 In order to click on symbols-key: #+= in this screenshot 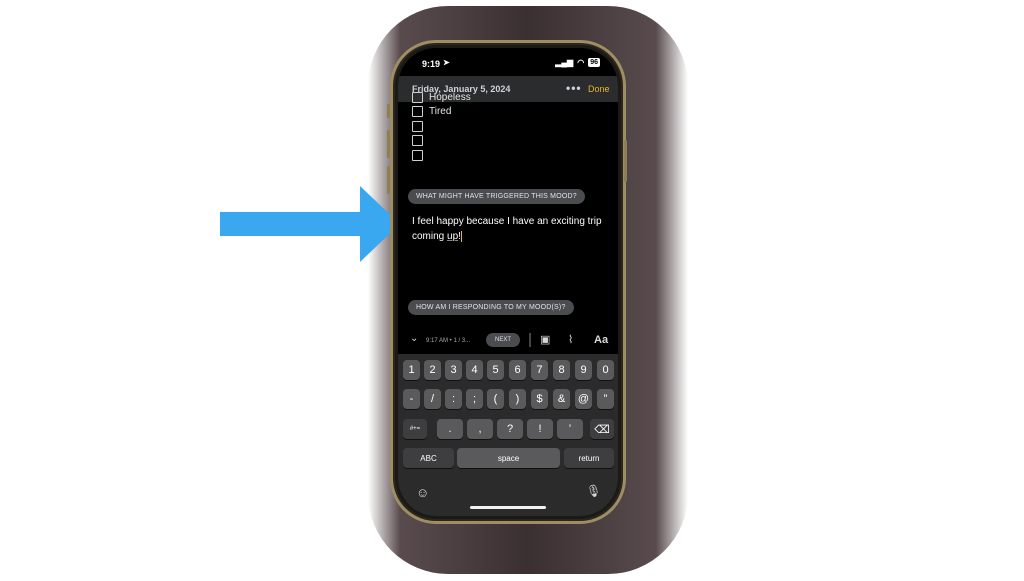, I will do `click(415, 429)`.